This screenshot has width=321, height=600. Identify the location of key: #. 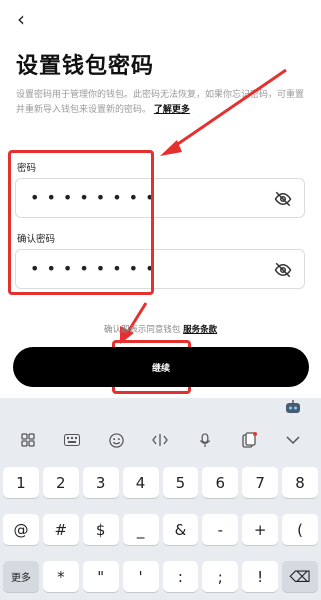
(60, 529).